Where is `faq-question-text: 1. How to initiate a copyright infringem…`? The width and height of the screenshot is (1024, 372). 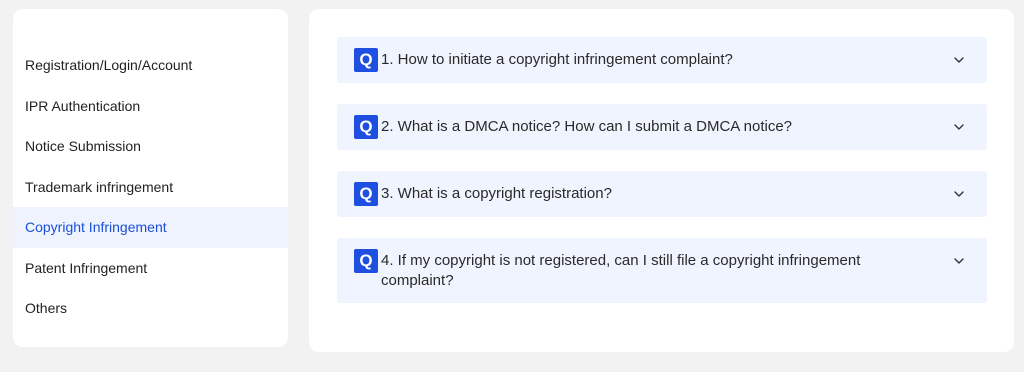 faq-question-text: 1. How to initiate a copyright infringem… is located at coordinates (557, 59).